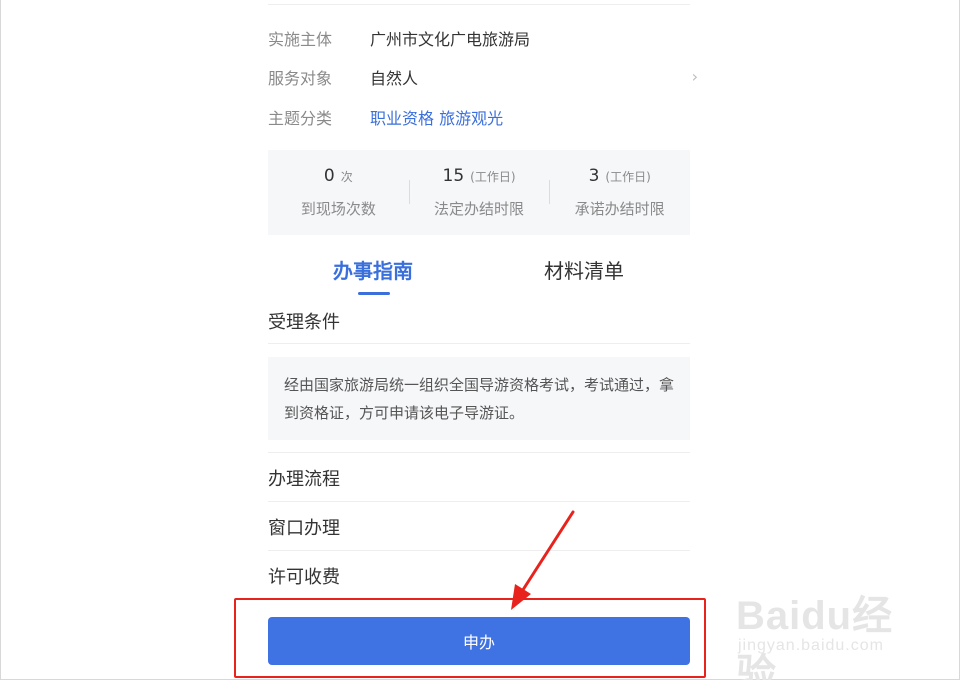  Describe the element at coordinates (304, 576) in the screenshot. I see `section-fee: 许可收费` at that location.